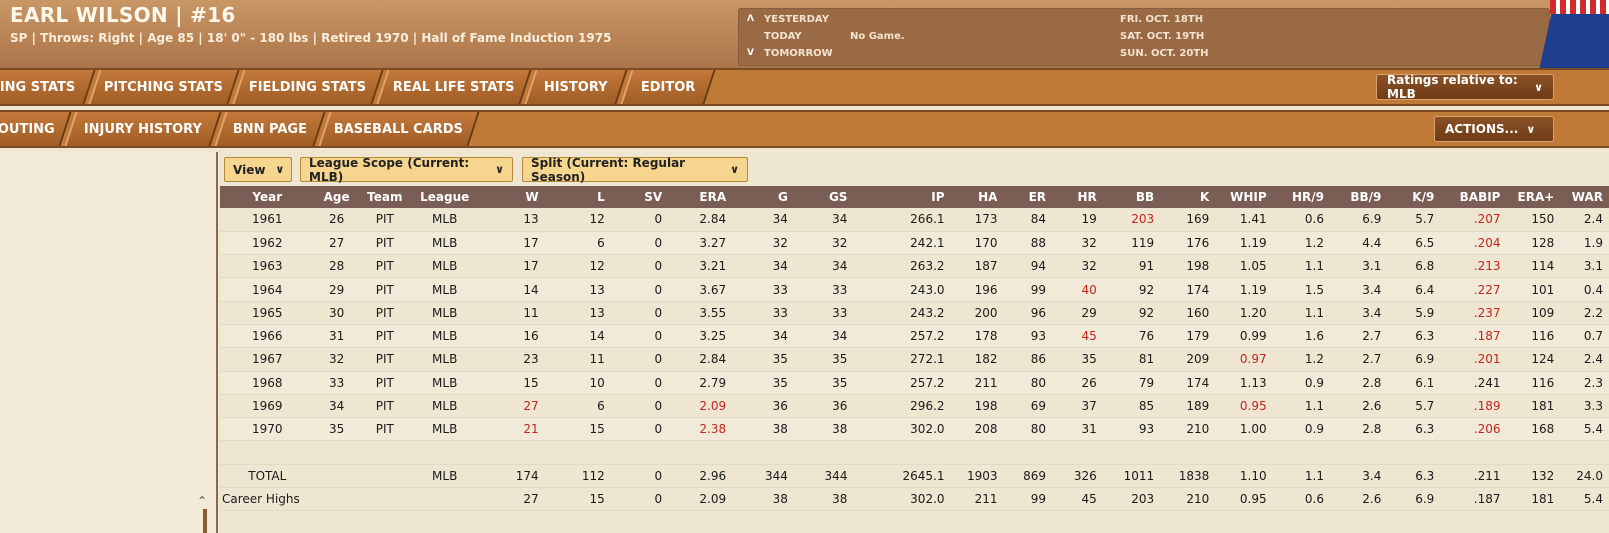 The height and width of the screenshot is (533, 1609). Describe the element at coordinates (511, 289) in the screenshot. I see `table-cell: 14` at that location.